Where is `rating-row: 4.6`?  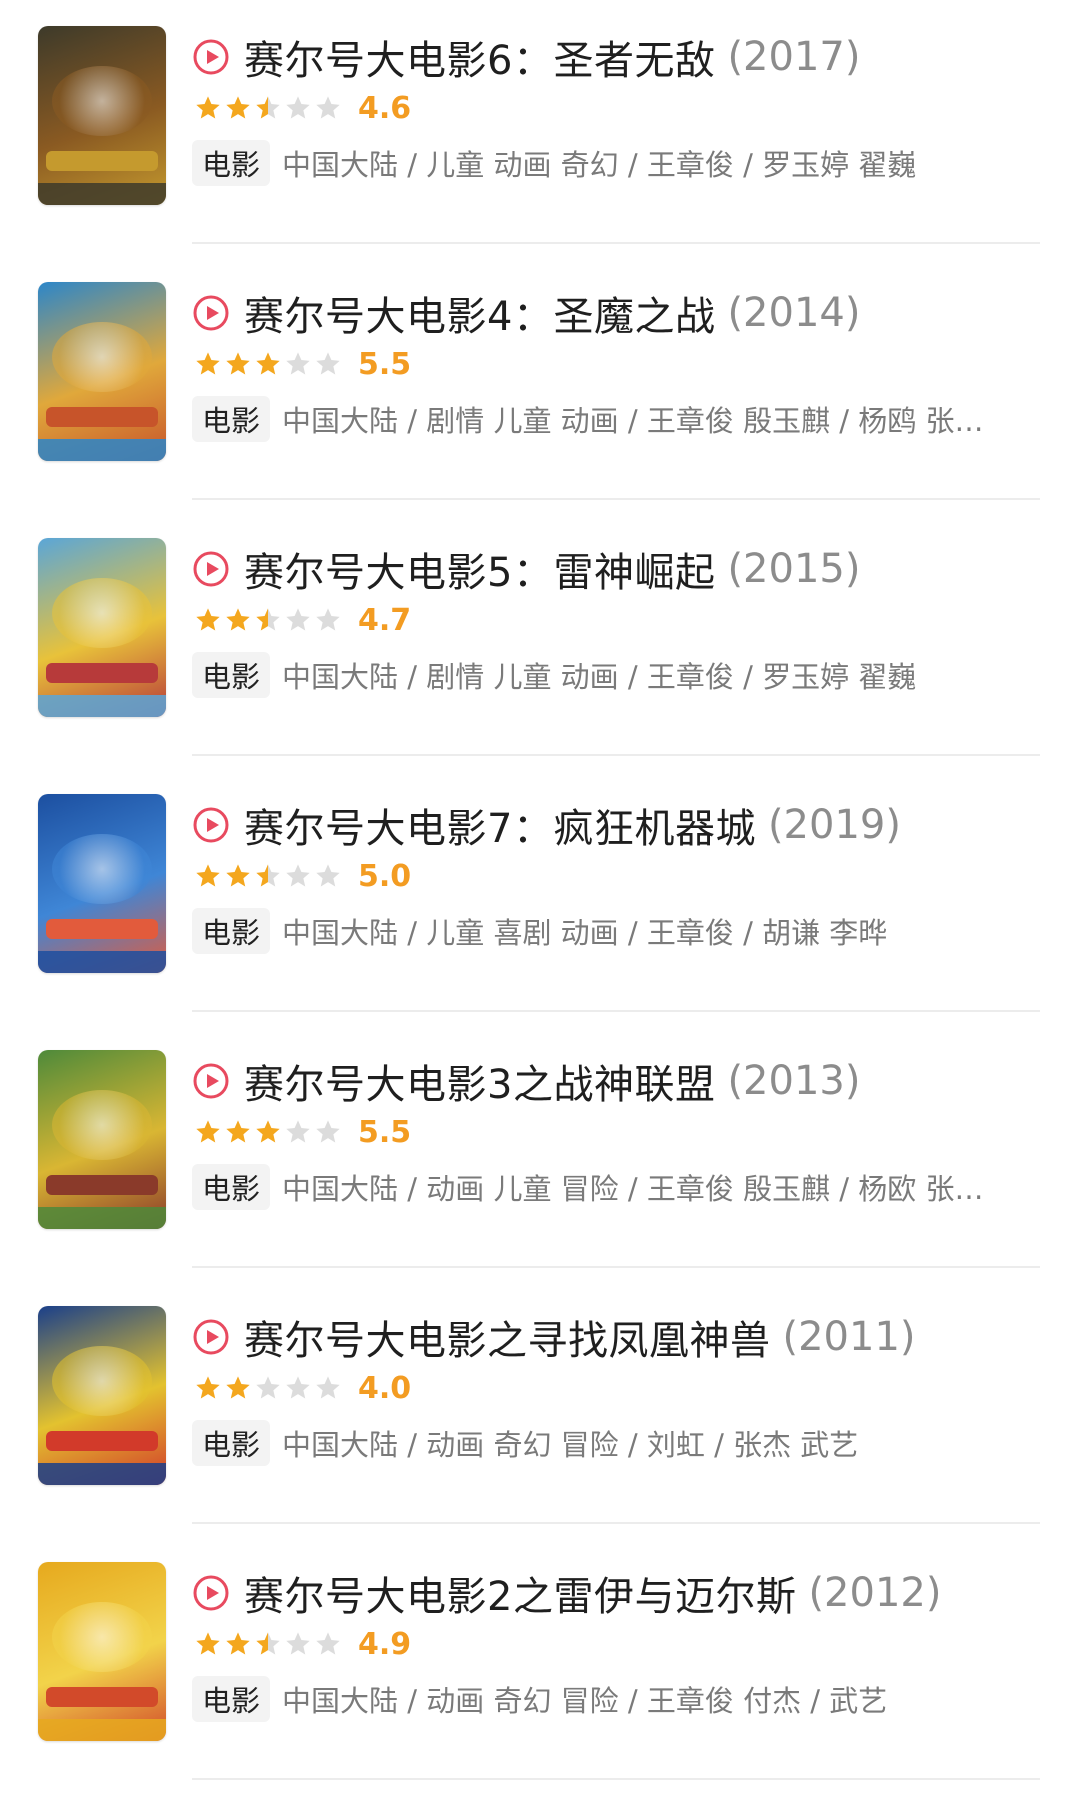
rating-row: 4.6 is located at coordinates (302, 108).